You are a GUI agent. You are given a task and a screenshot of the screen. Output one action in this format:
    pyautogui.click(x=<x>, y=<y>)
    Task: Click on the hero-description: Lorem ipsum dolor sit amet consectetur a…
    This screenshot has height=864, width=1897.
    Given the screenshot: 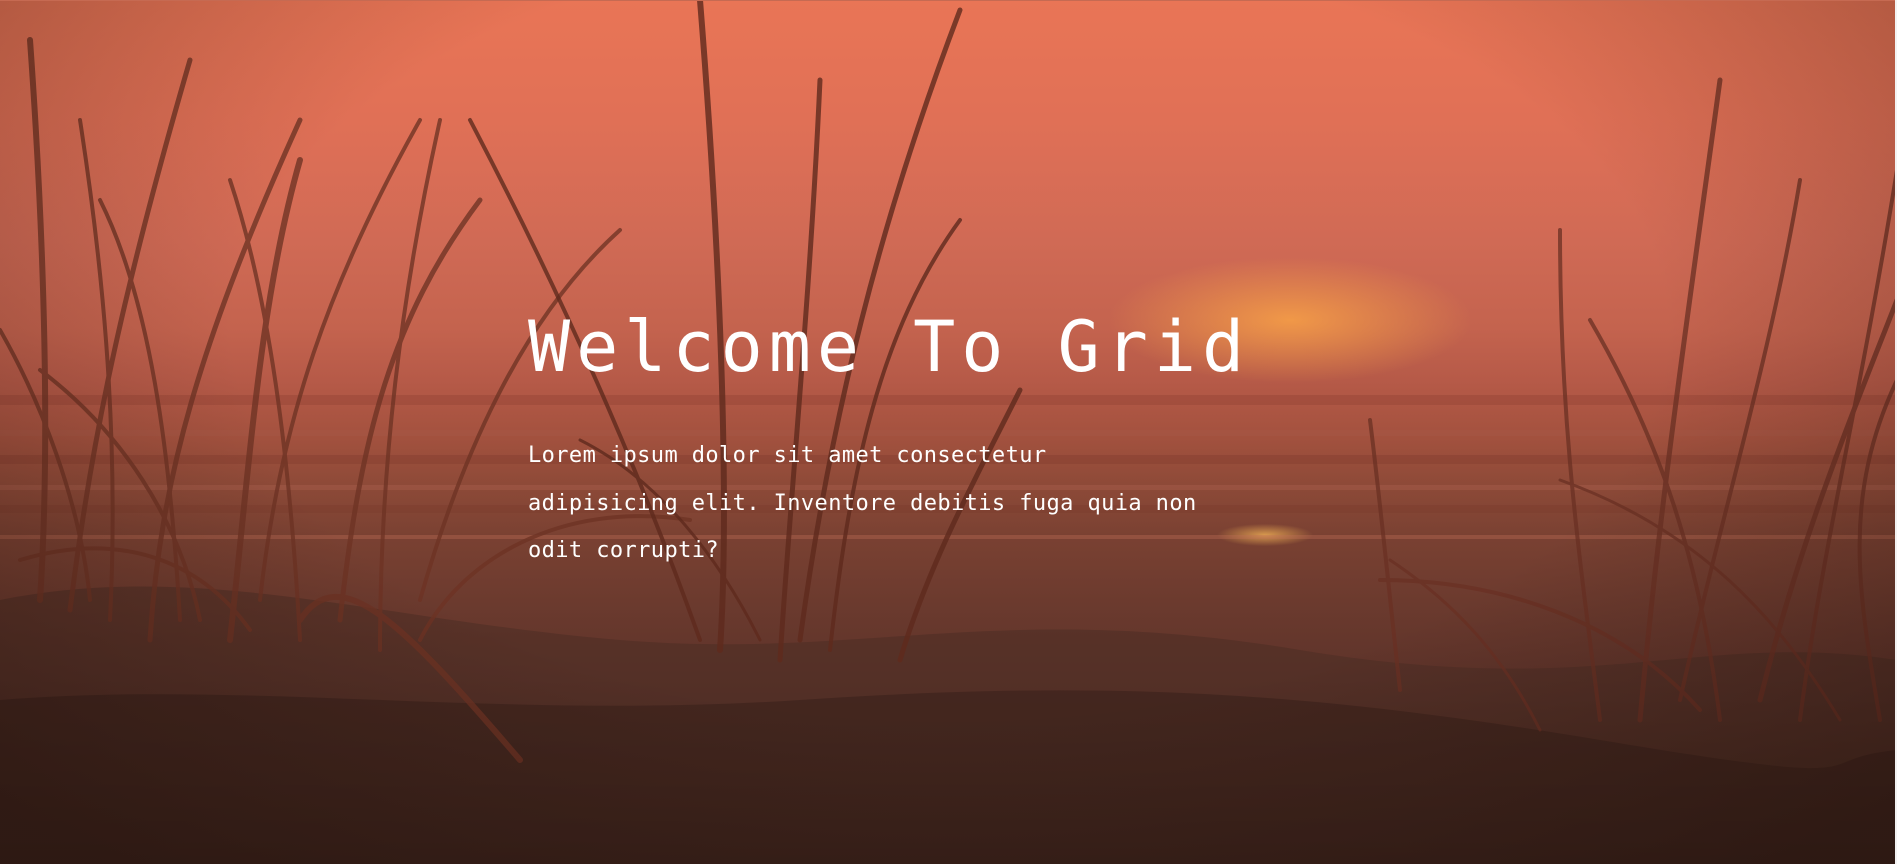 What is the action you would take?
    pyautogui.click(x=862, y=503)
    